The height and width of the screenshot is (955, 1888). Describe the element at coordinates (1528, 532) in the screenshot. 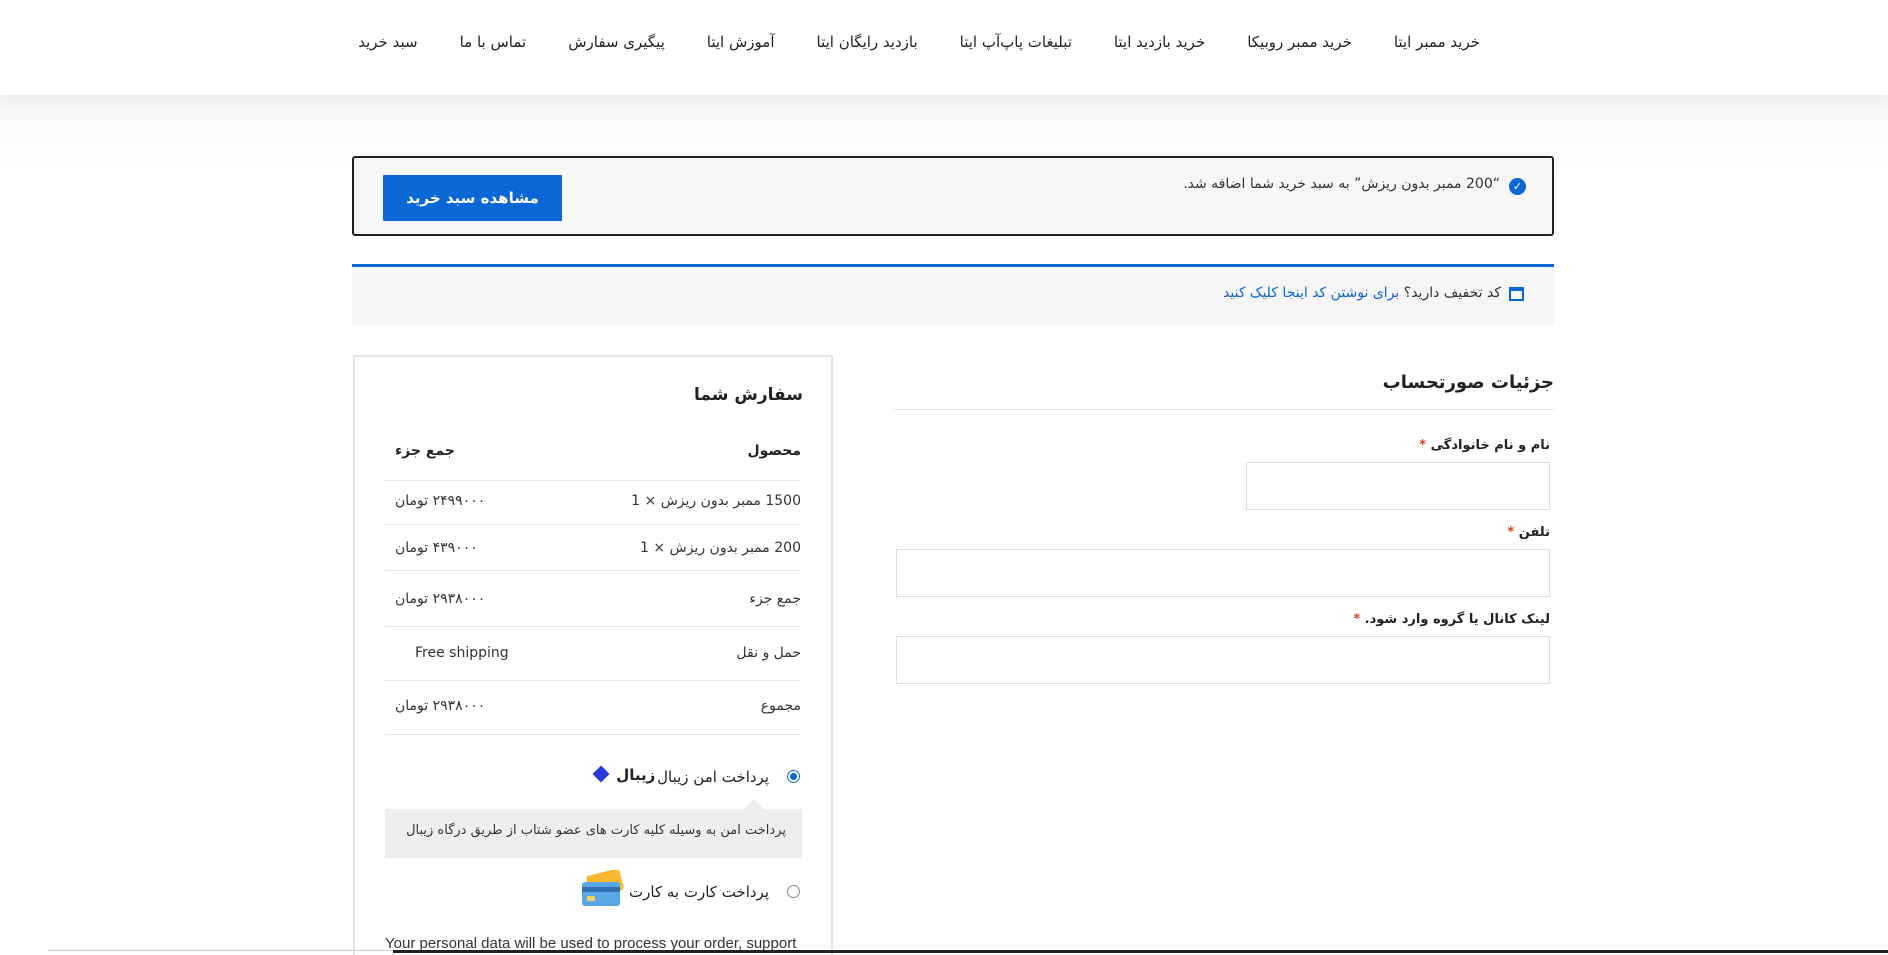

I see `phone-field-label: تلفن *` at that location.